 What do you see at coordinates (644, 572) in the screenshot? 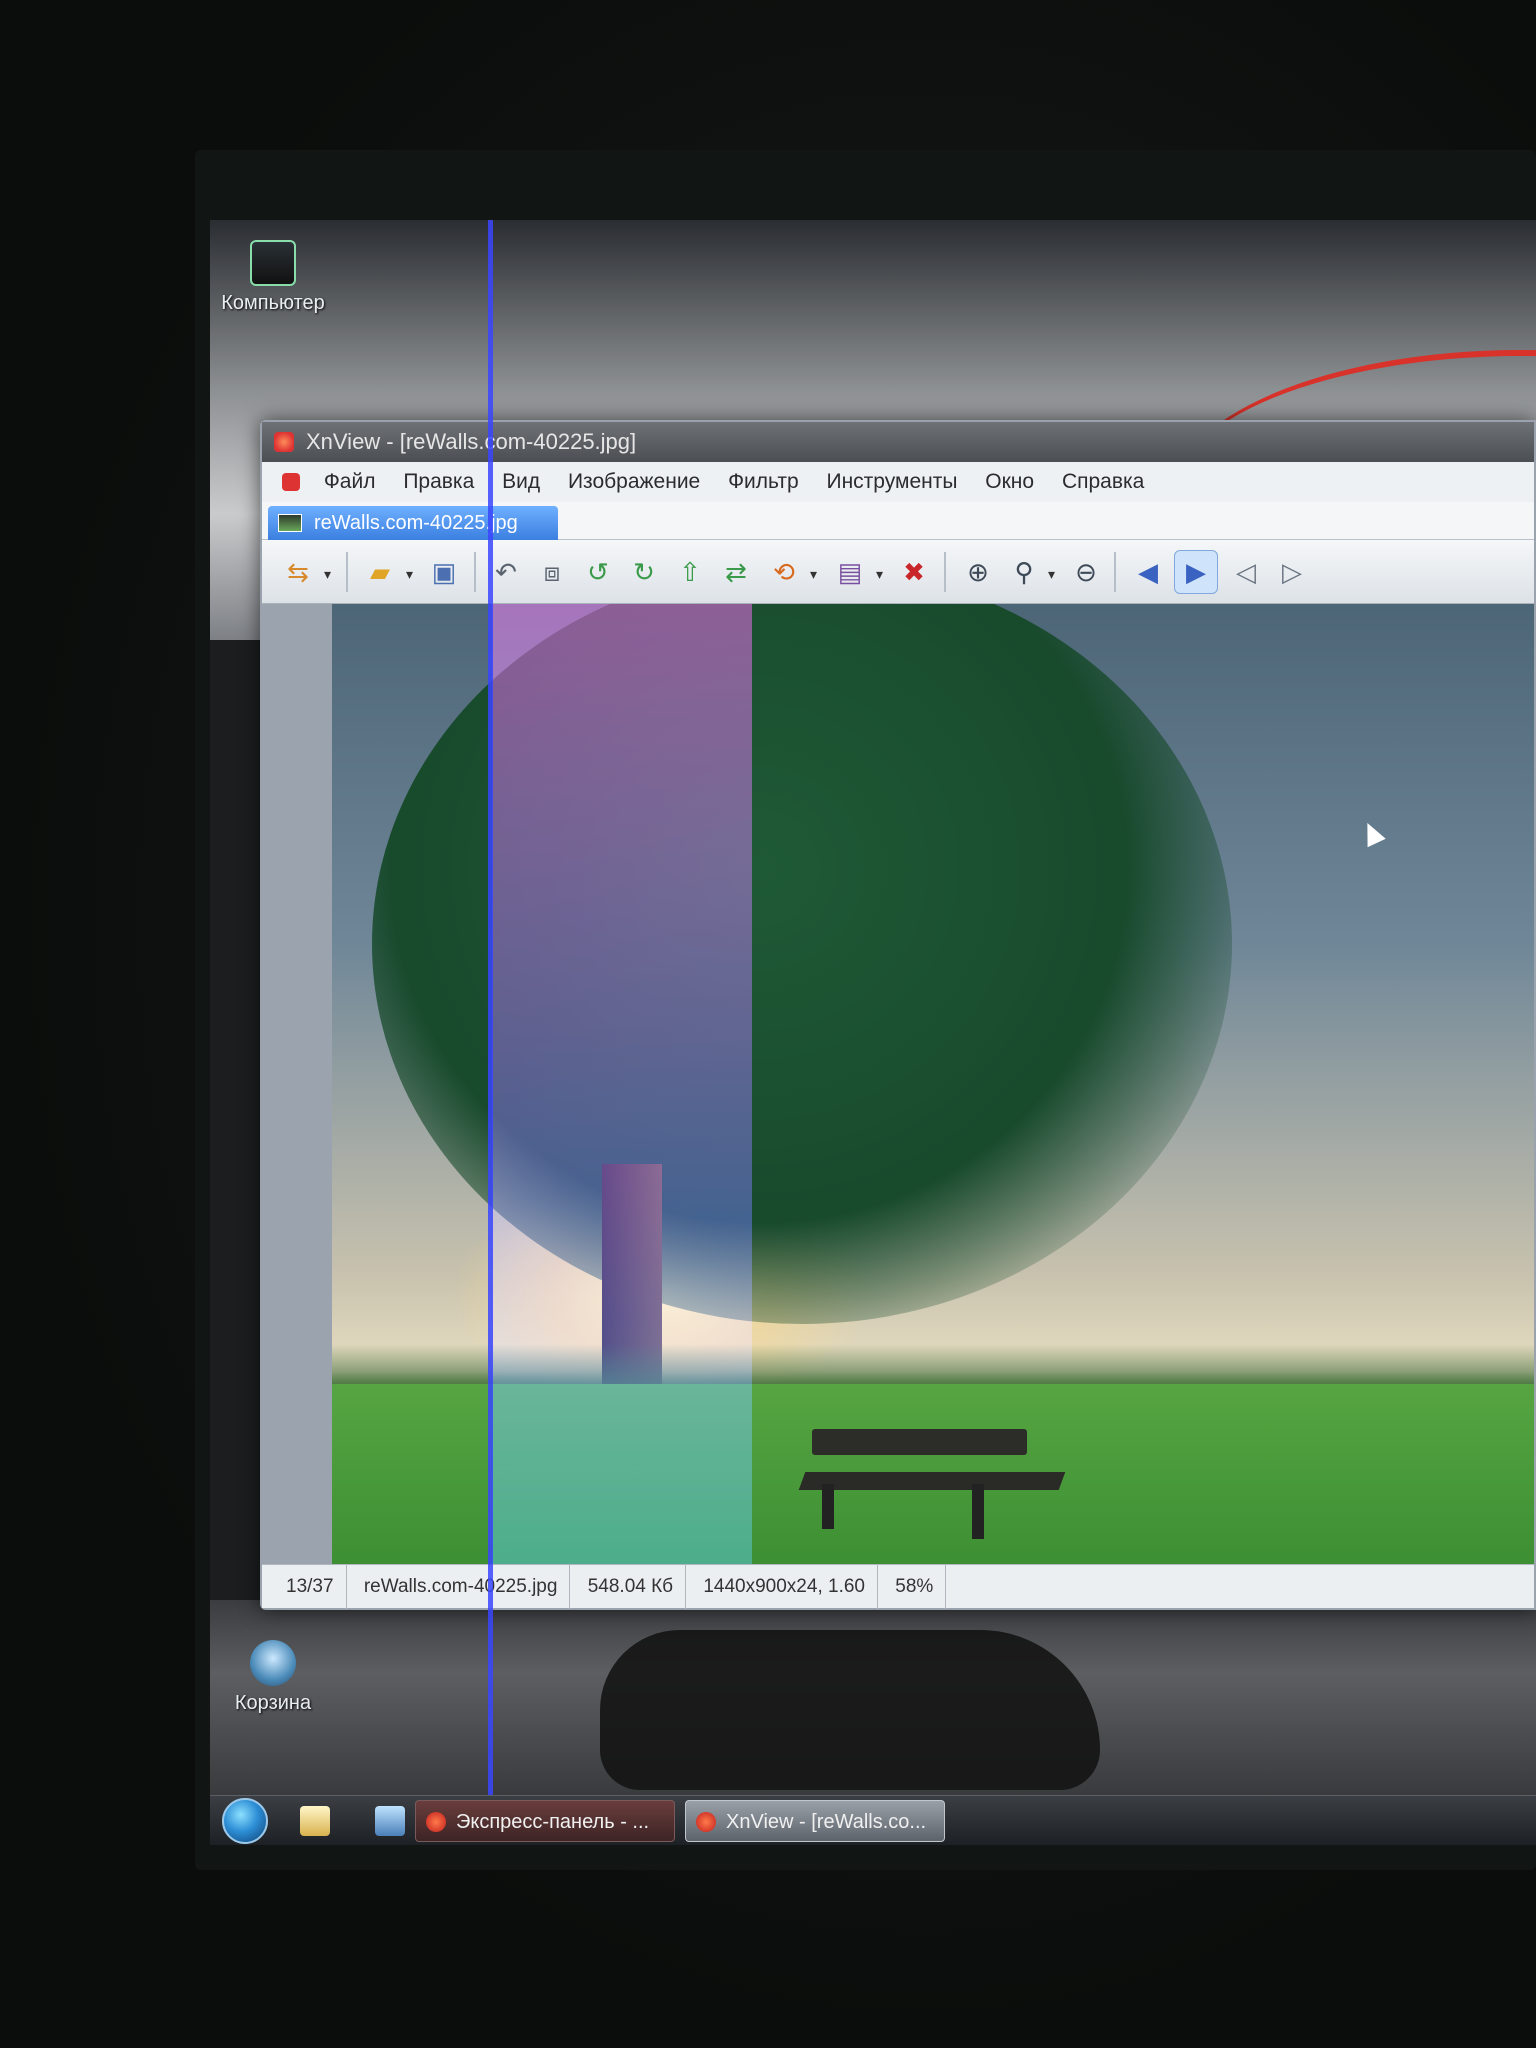
I see `rotate-right-icon: ↻` at bounding box center [644, 572].